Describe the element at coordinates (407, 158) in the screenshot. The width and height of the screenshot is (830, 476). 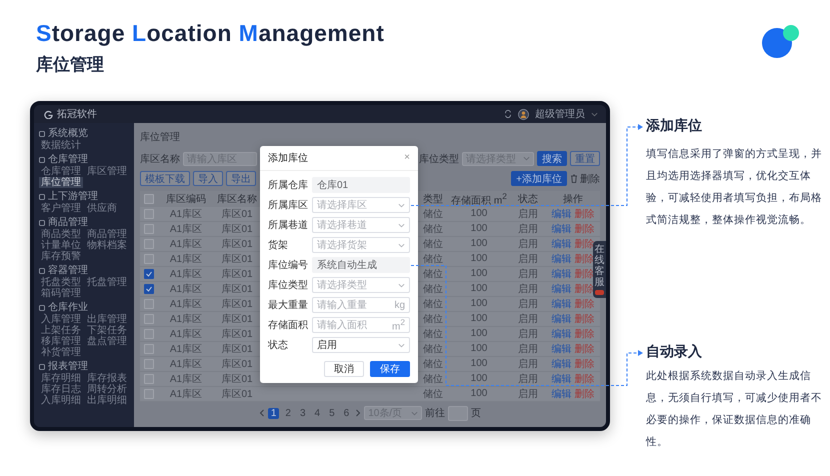
I see `close-icon: ×` at that location.